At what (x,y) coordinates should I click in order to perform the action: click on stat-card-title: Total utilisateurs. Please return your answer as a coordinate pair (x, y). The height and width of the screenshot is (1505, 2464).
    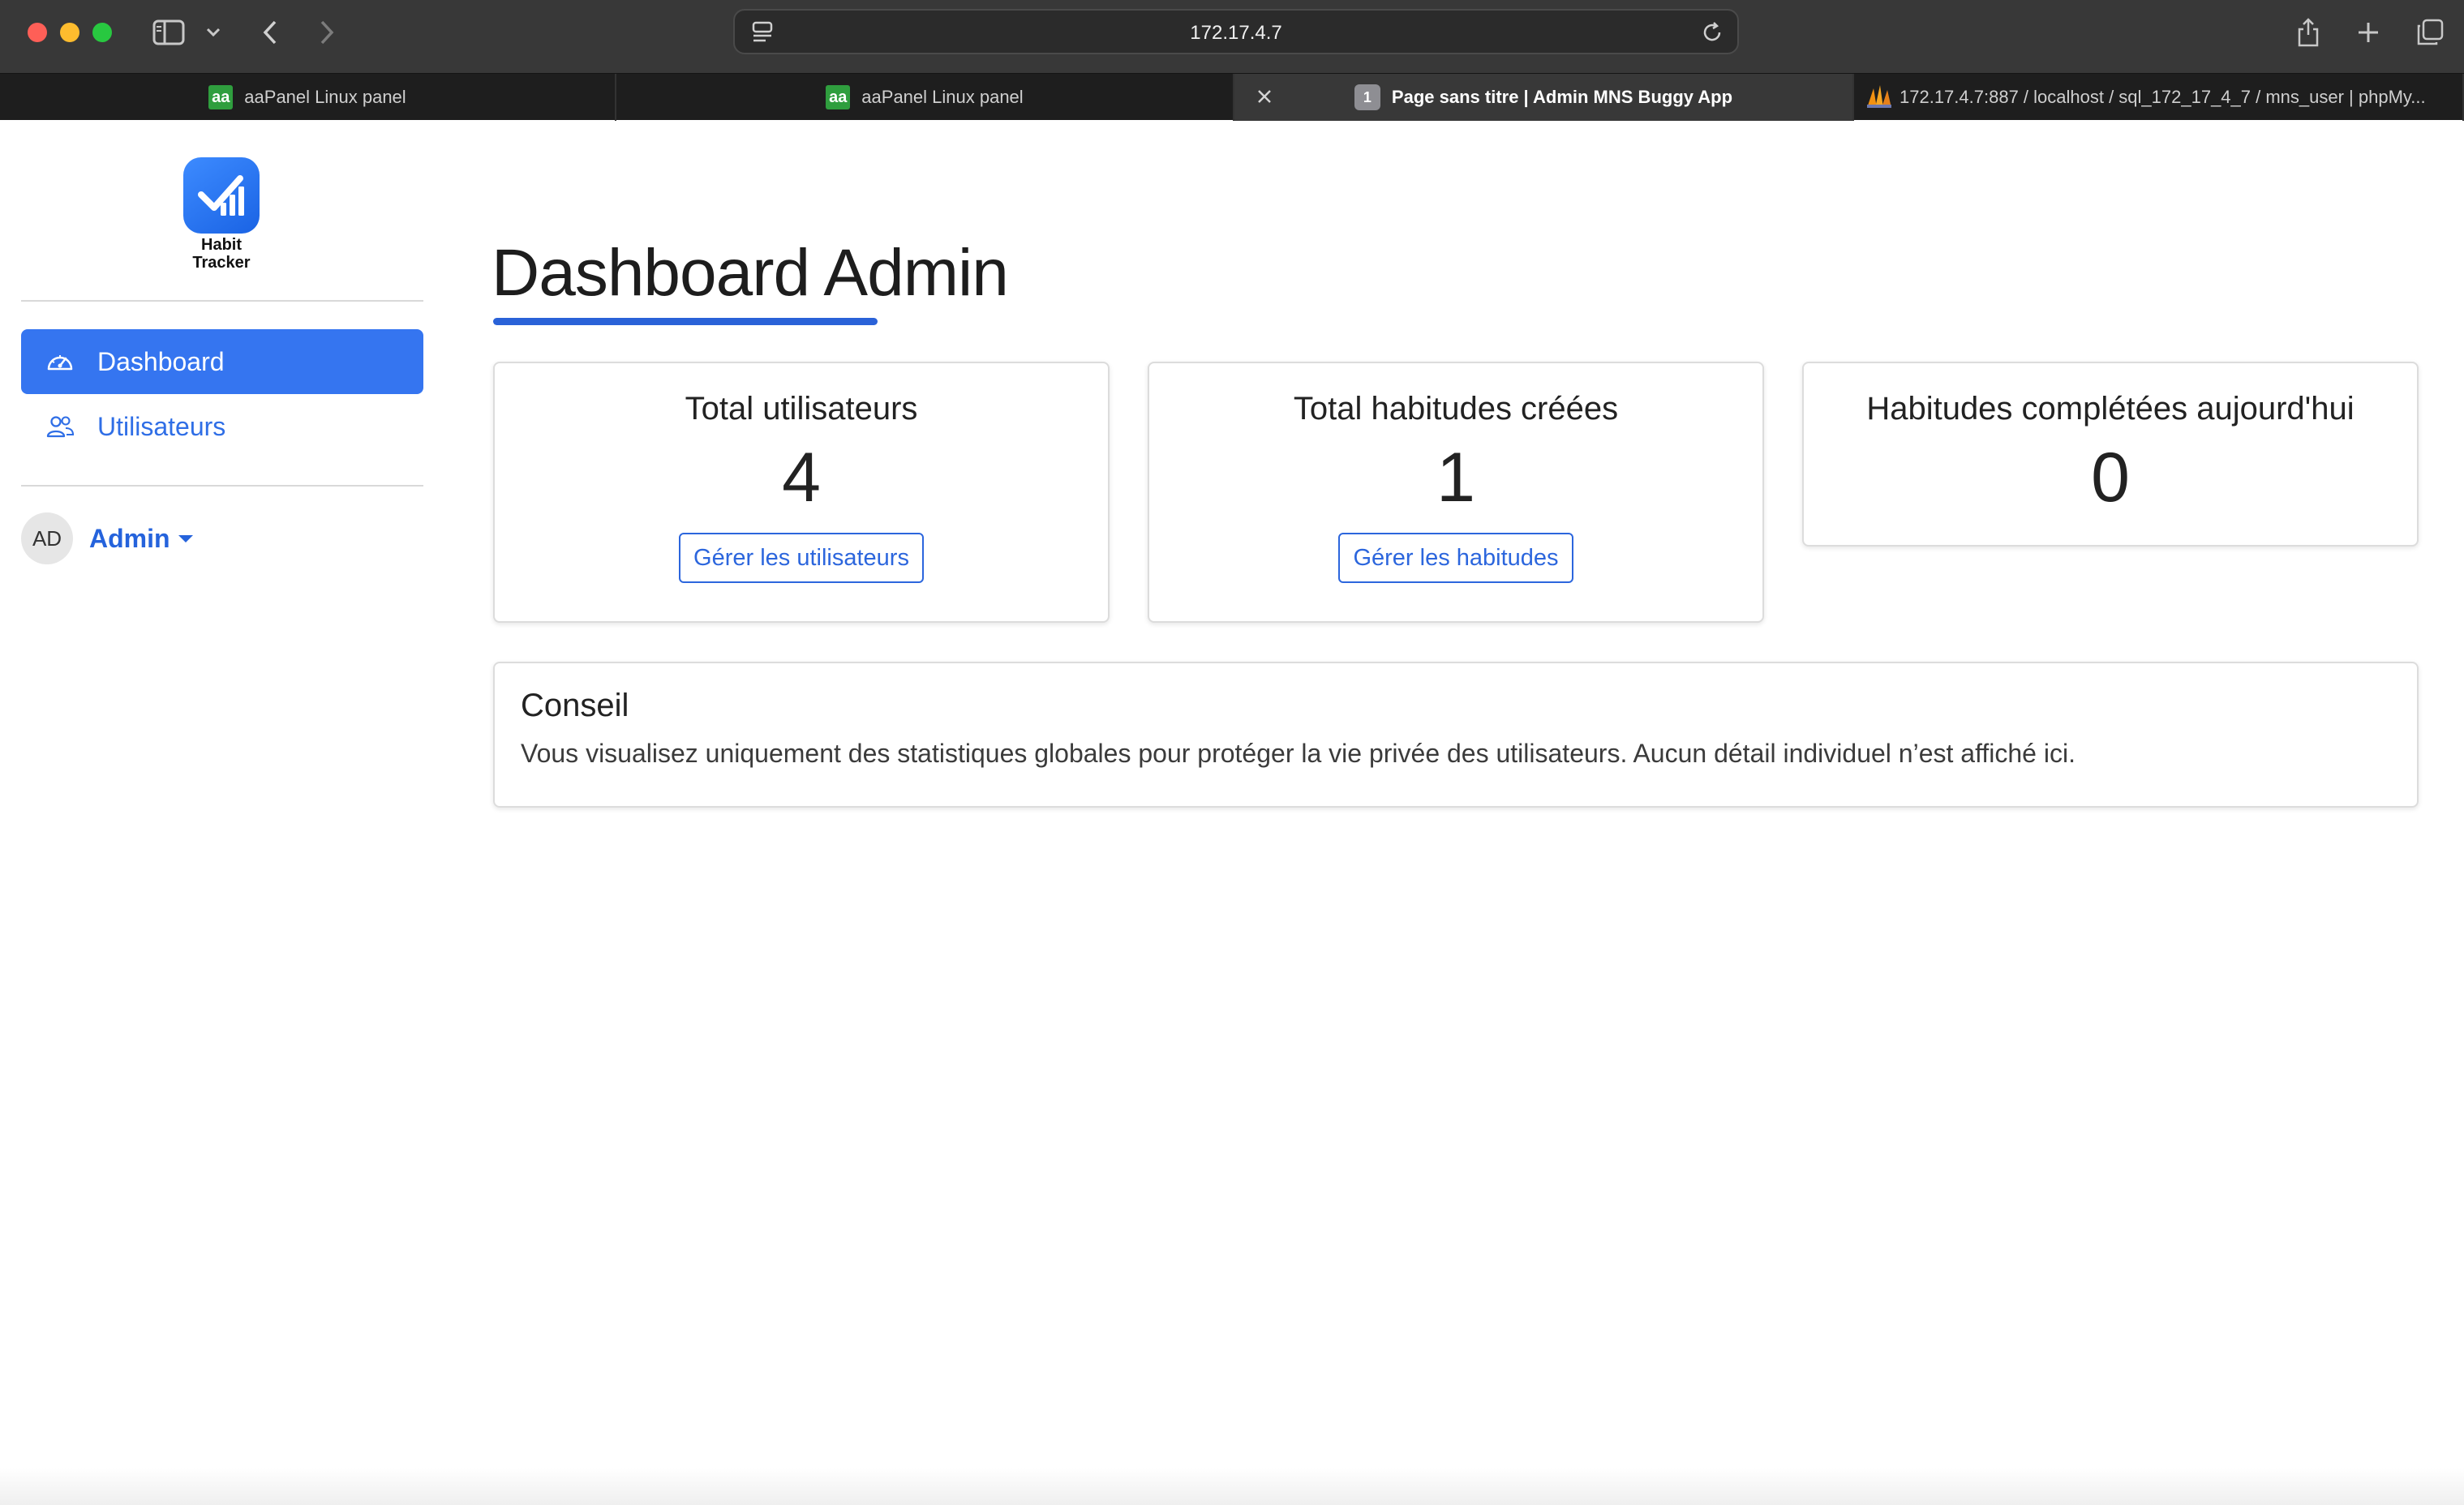
    Looking at the image, I should click on (801, 409).